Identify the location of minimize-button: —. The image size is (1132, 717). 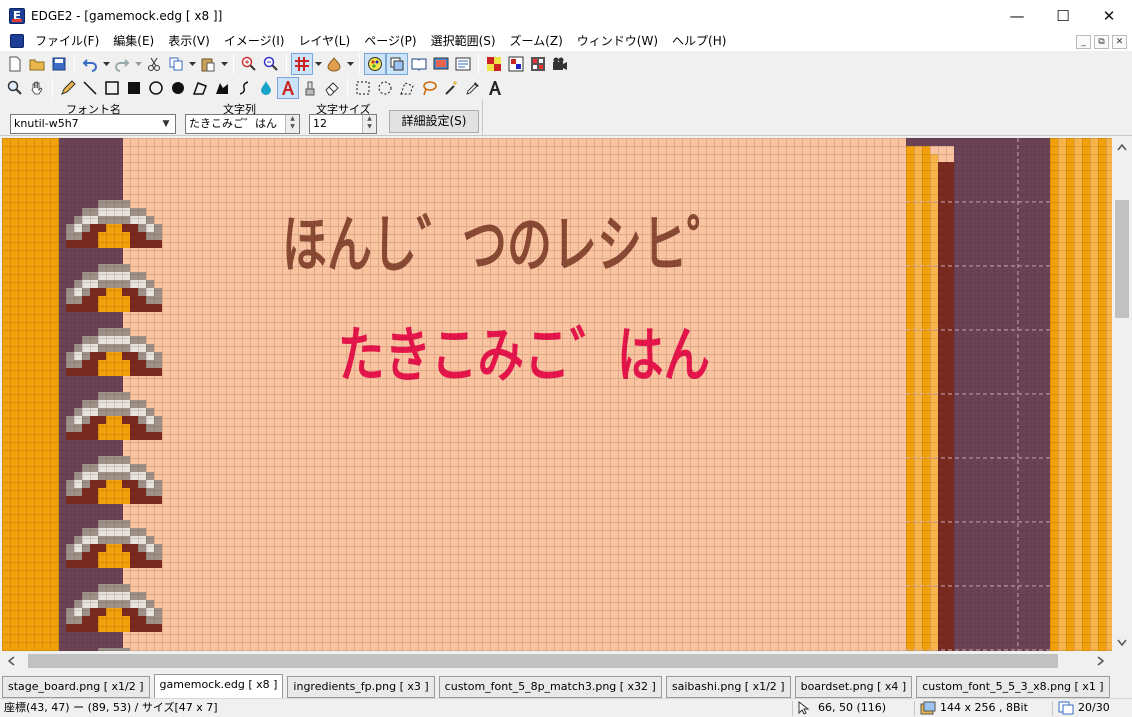
(1017, 15).